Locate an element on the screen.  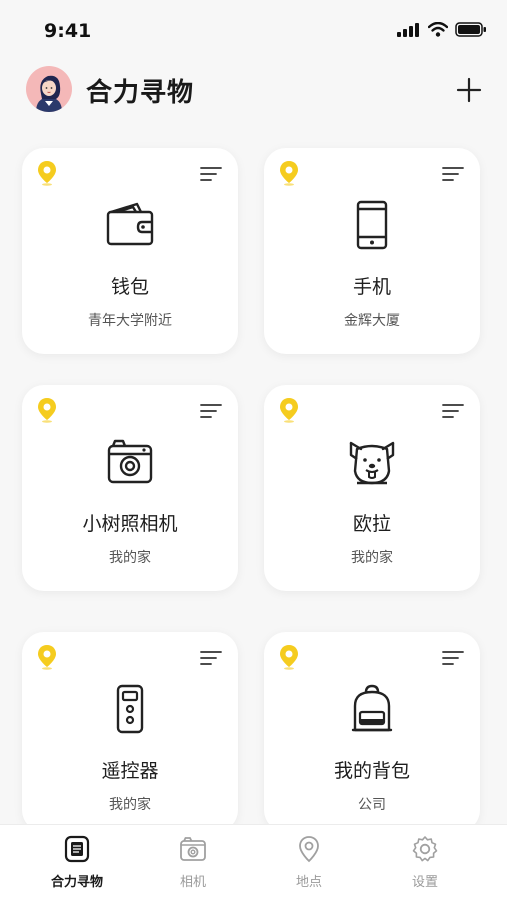
item-name: 欧拉 is located at coordinates (371, 524).